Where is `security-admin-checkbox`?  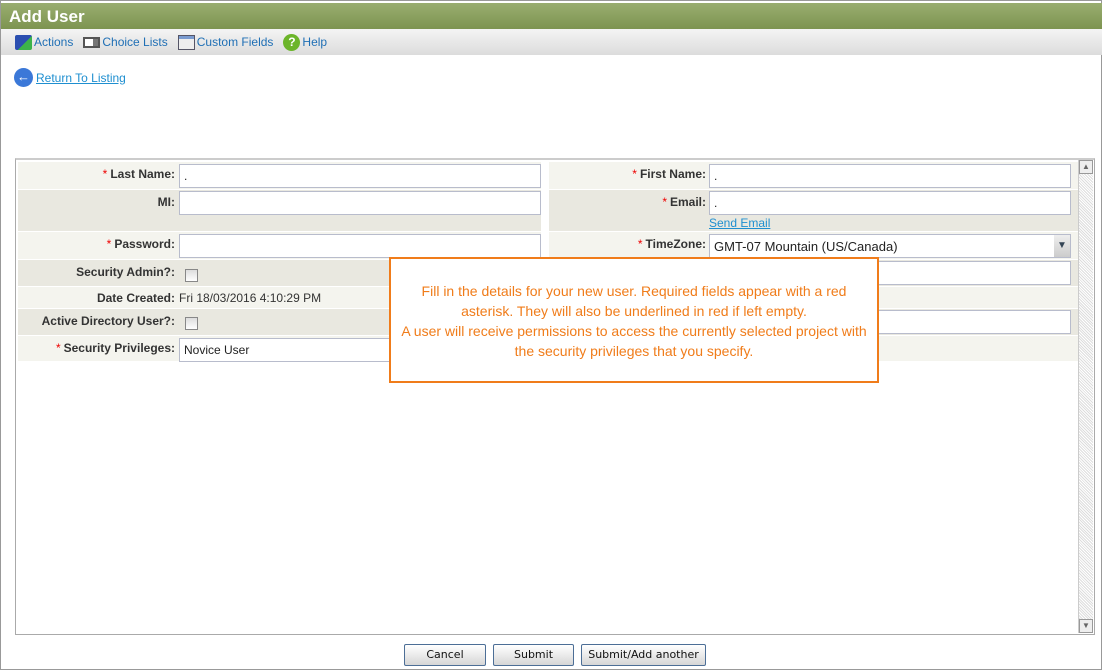 security-admin-checkbox is located at coordinates (191, 275).